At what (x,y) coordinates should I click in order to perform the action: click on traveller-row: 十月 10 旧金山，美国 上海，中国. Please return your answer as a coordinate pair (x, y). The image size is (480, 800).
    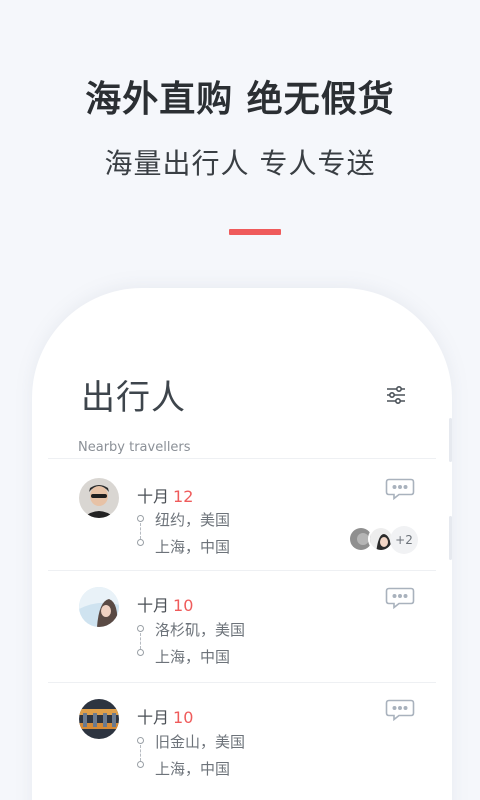
    Looking at the image, I should click on (242, 738).